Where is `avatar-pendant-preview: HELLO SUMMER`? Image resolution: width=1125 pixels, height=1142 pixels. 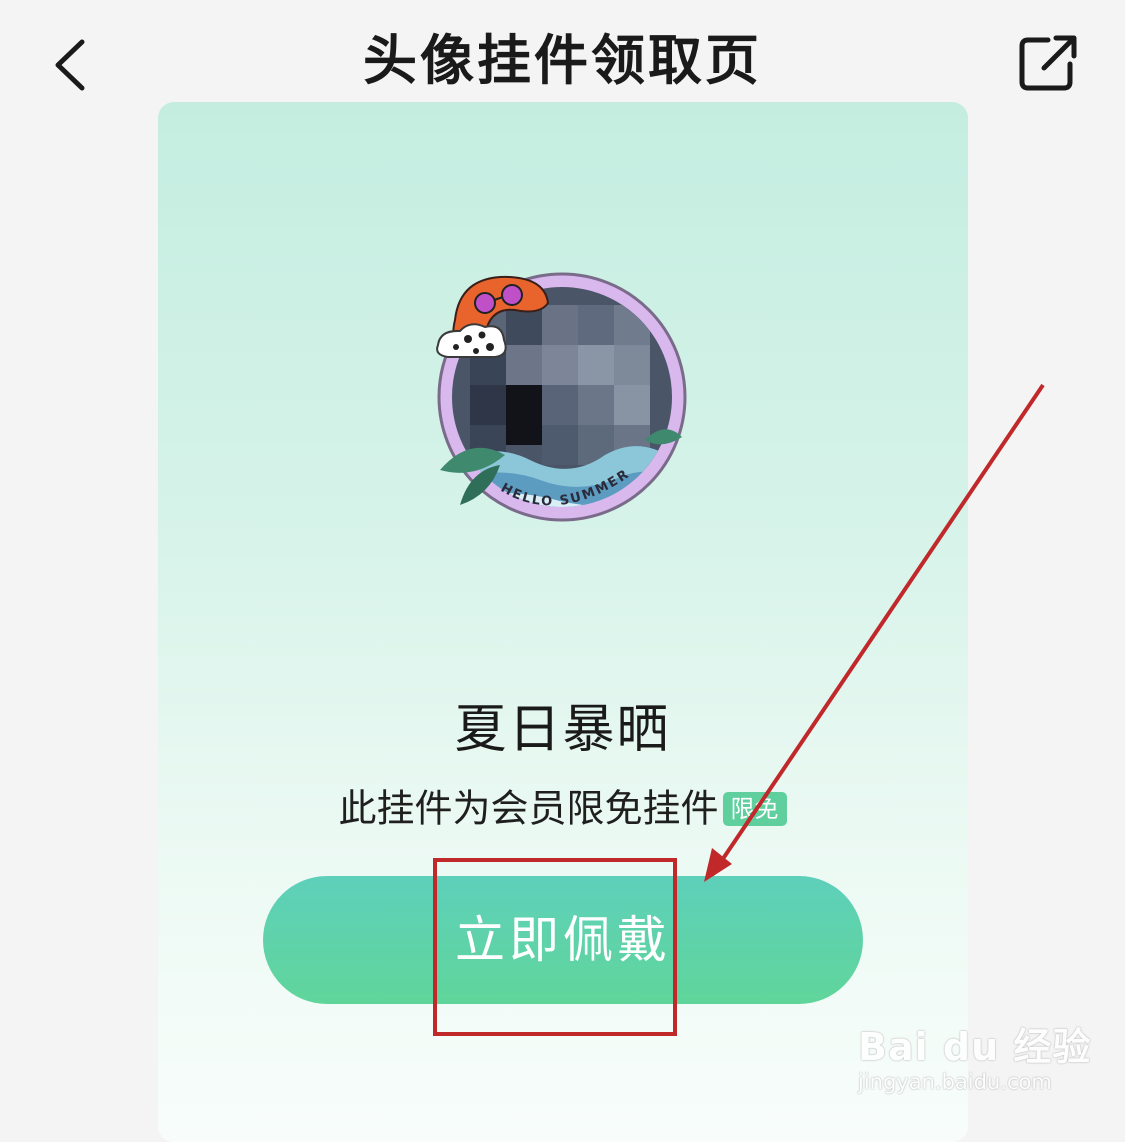
avatar-pendant-preview: HELLO SUMMER is located at coordinates (562, 397).